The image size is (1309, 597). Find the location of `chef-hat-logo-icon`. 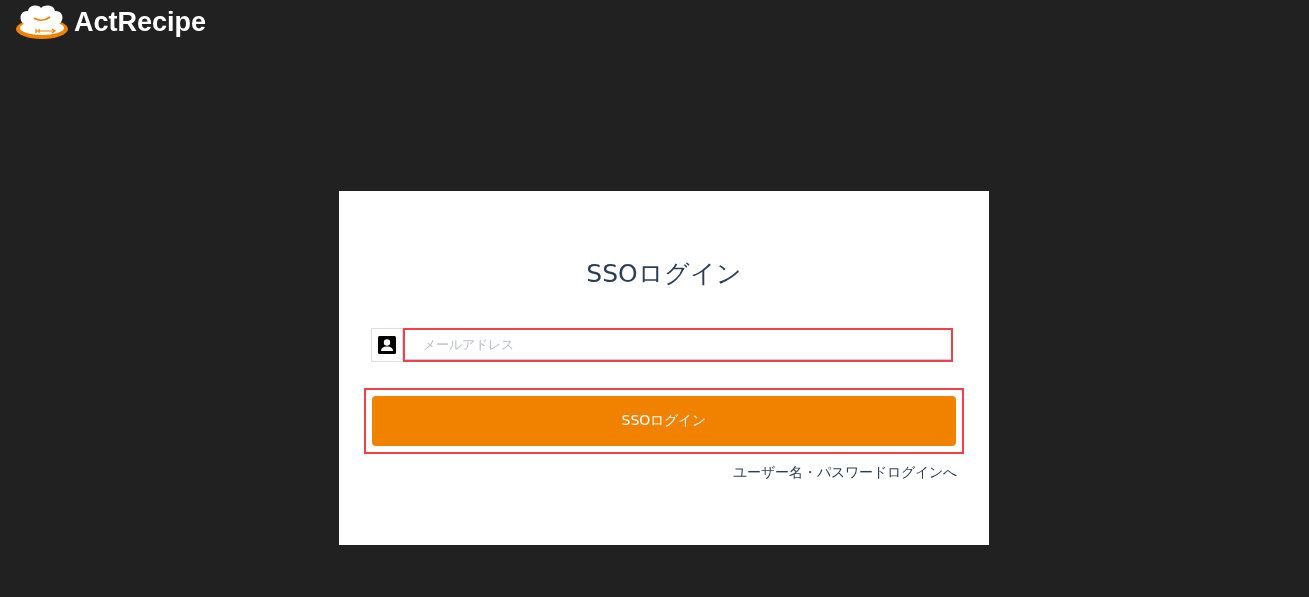

chef-hat-logo-icon is located at coordinates (42, 22).